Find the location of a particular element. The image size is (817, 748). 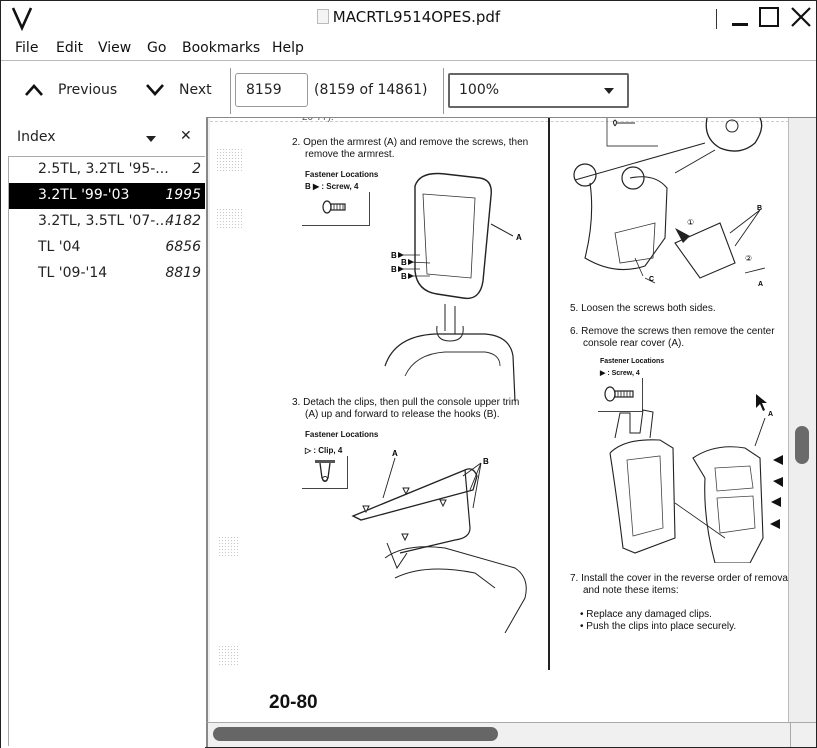

page-count-label: (8159 of 14861) is located at coordinates (371, 90).